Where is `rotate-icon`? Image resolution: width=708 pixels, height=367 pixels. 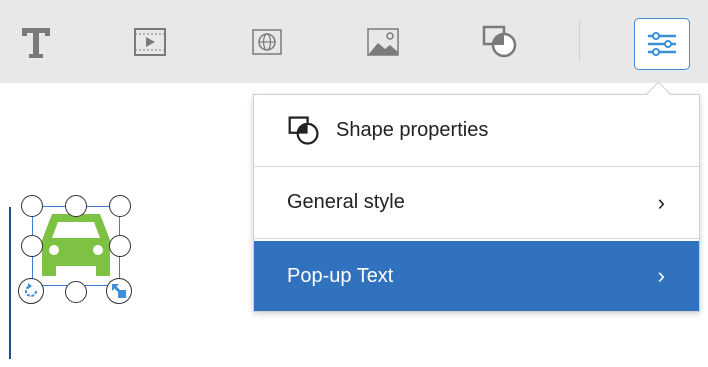 rotate-icon is located at coordinates (31, 290).